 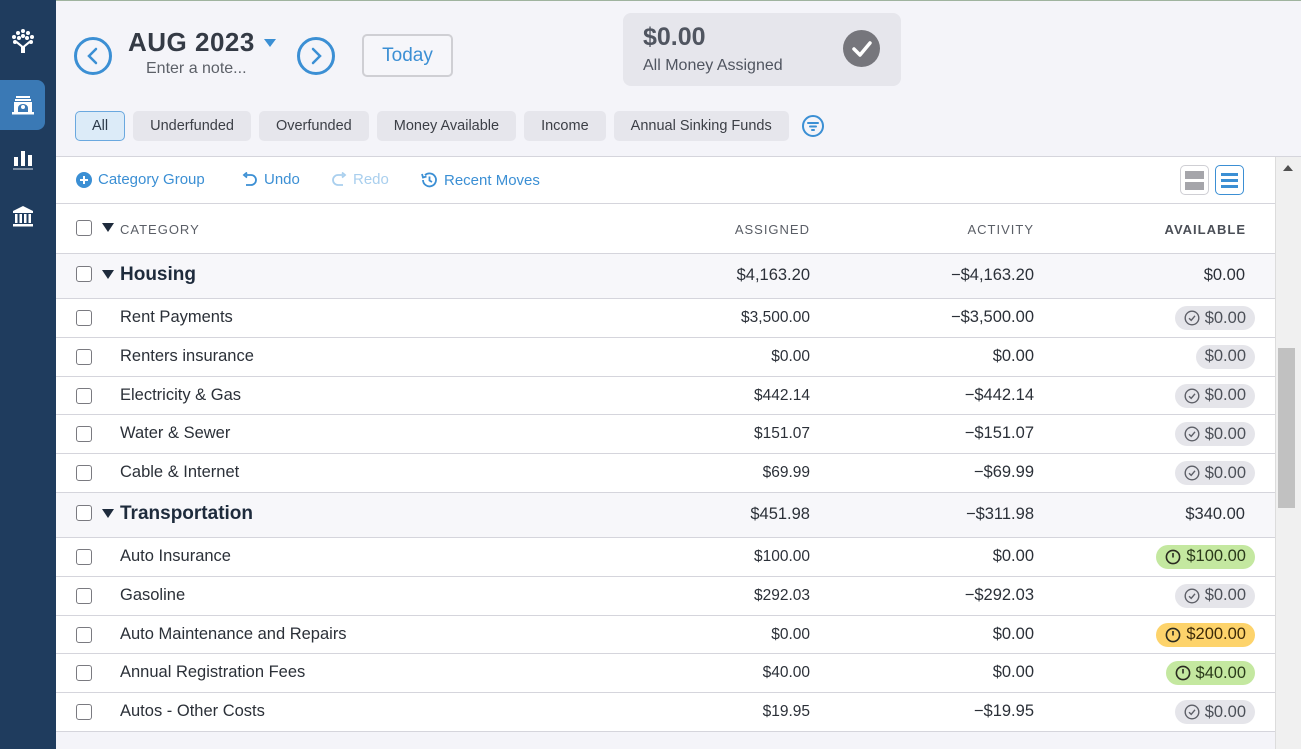 What do you see at coordinates (175, 433) in the screenshot?
I see `category-name: Water & Sewer` at bounding box center [175, 433].